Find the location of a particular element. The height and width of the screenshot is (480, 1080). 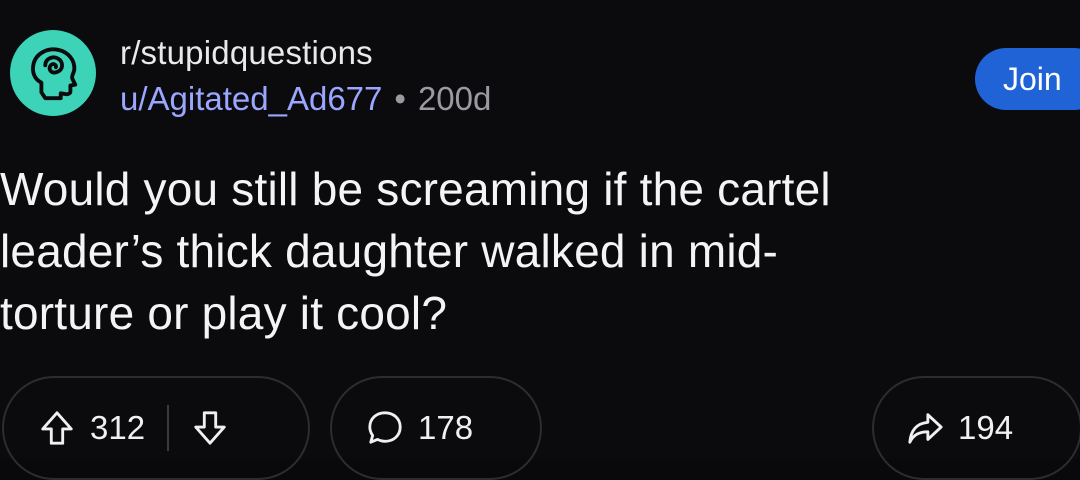

share-button: 194 is located at coordinates (976, 428).